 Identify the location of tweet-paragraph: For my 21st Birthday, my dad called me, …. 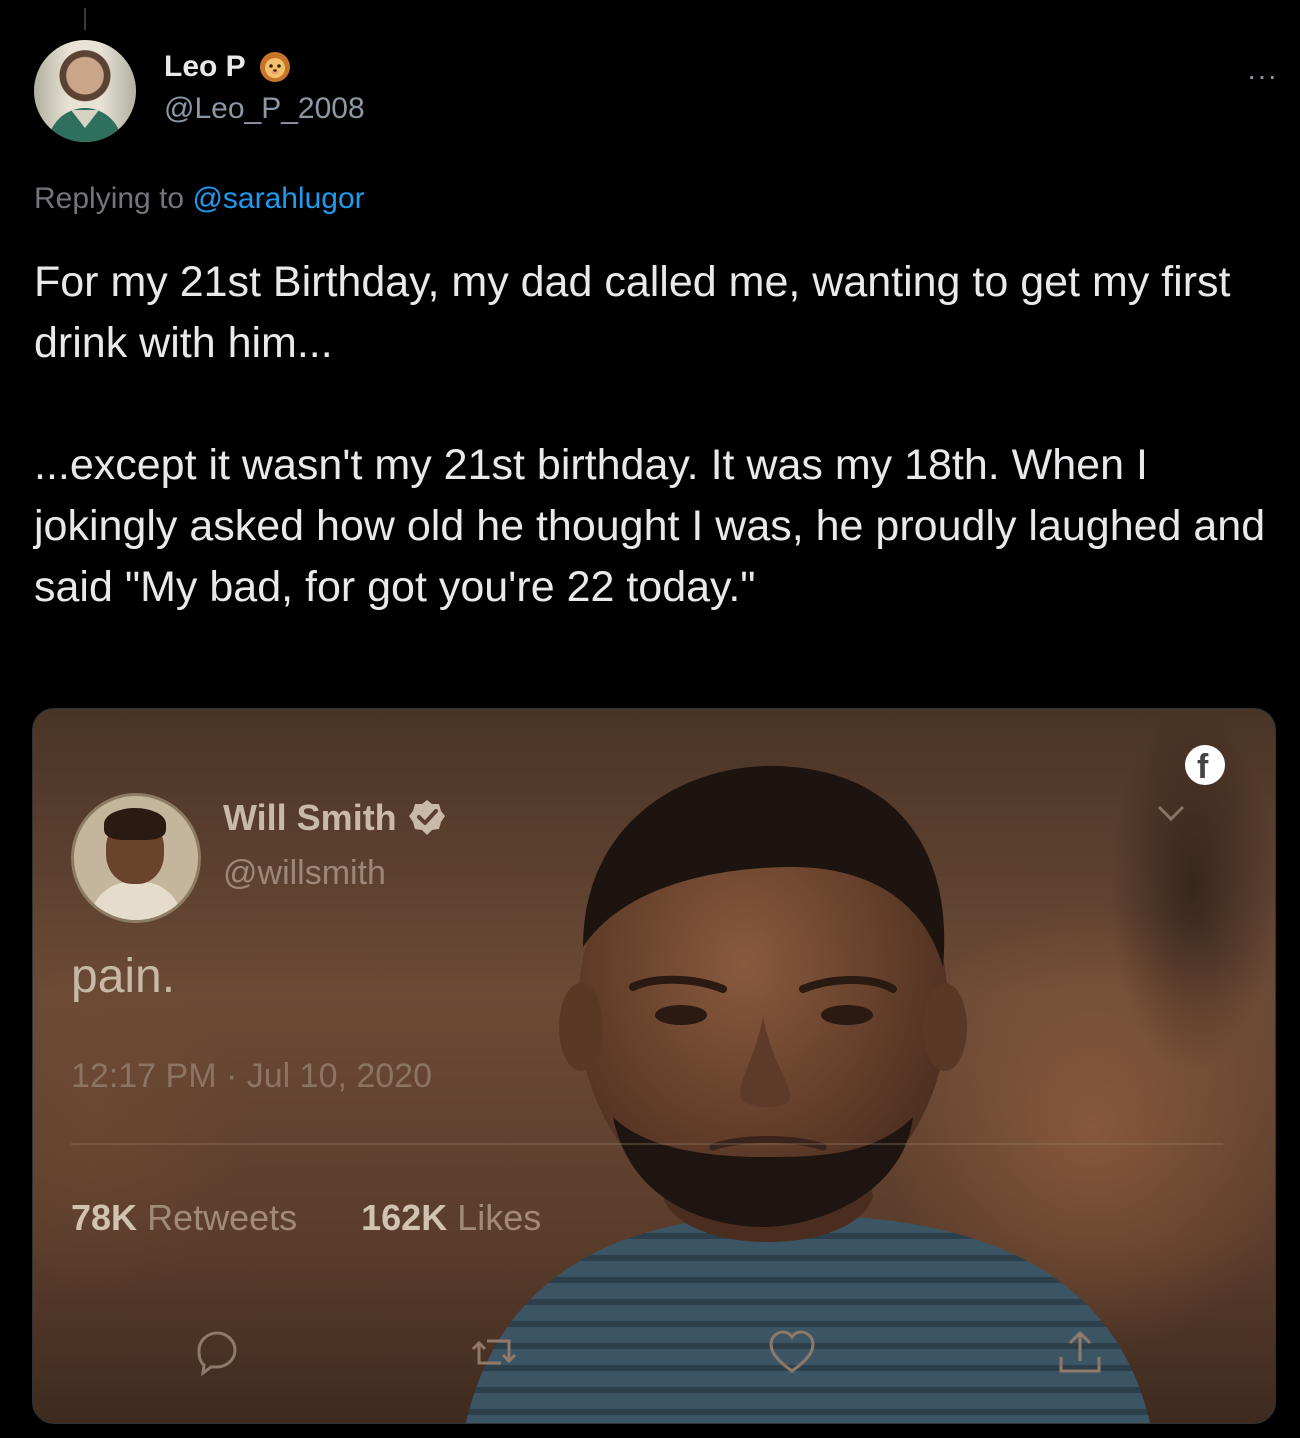
(632, 312).